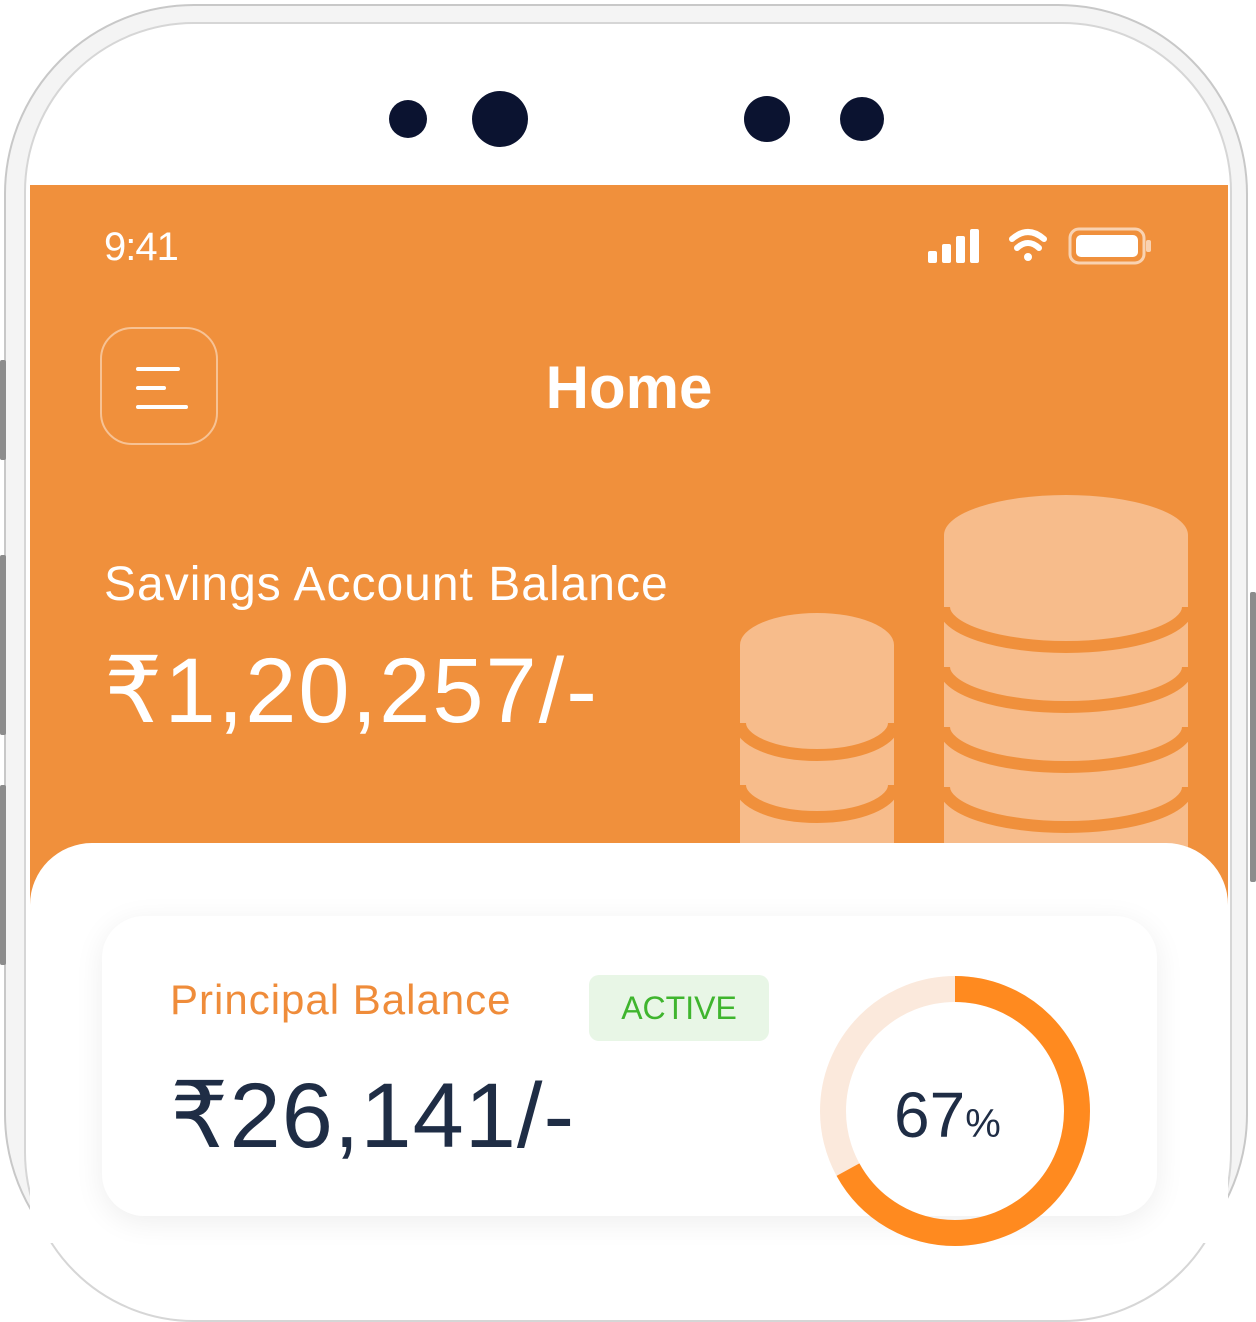 The height and width of the screenshot is (1322, 1256). What do you see at coordinates (953, 246) in the screenshot?
I see `cellular-signal-icon` at bounding box center [953, 246].